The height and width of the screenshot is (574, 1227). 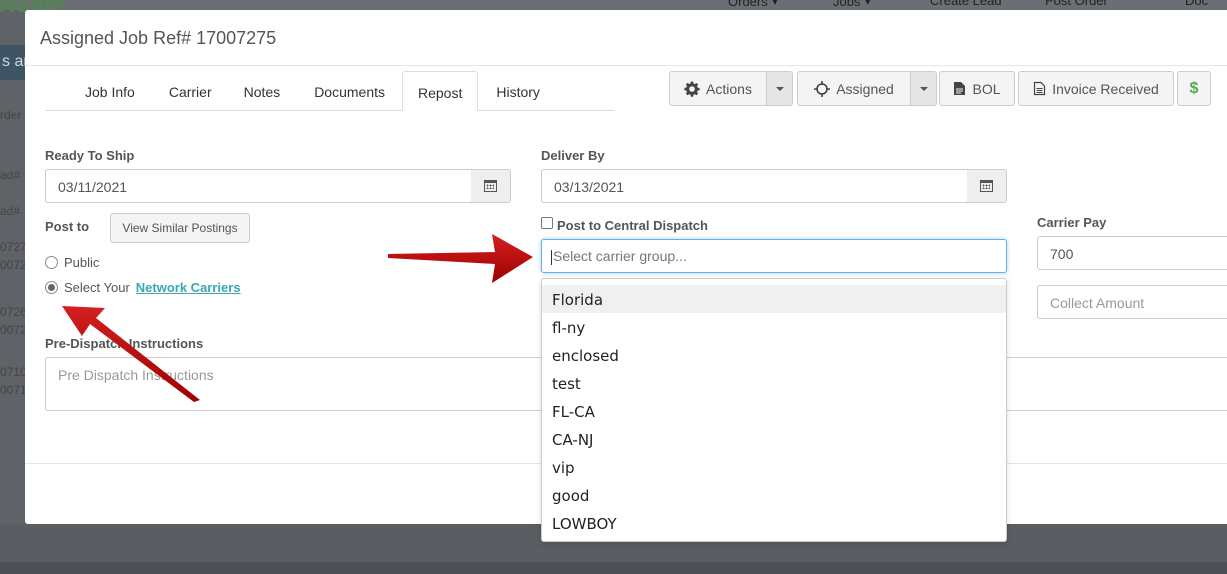 I want to click on assigned-caret-button, so click(x=923, y=88).